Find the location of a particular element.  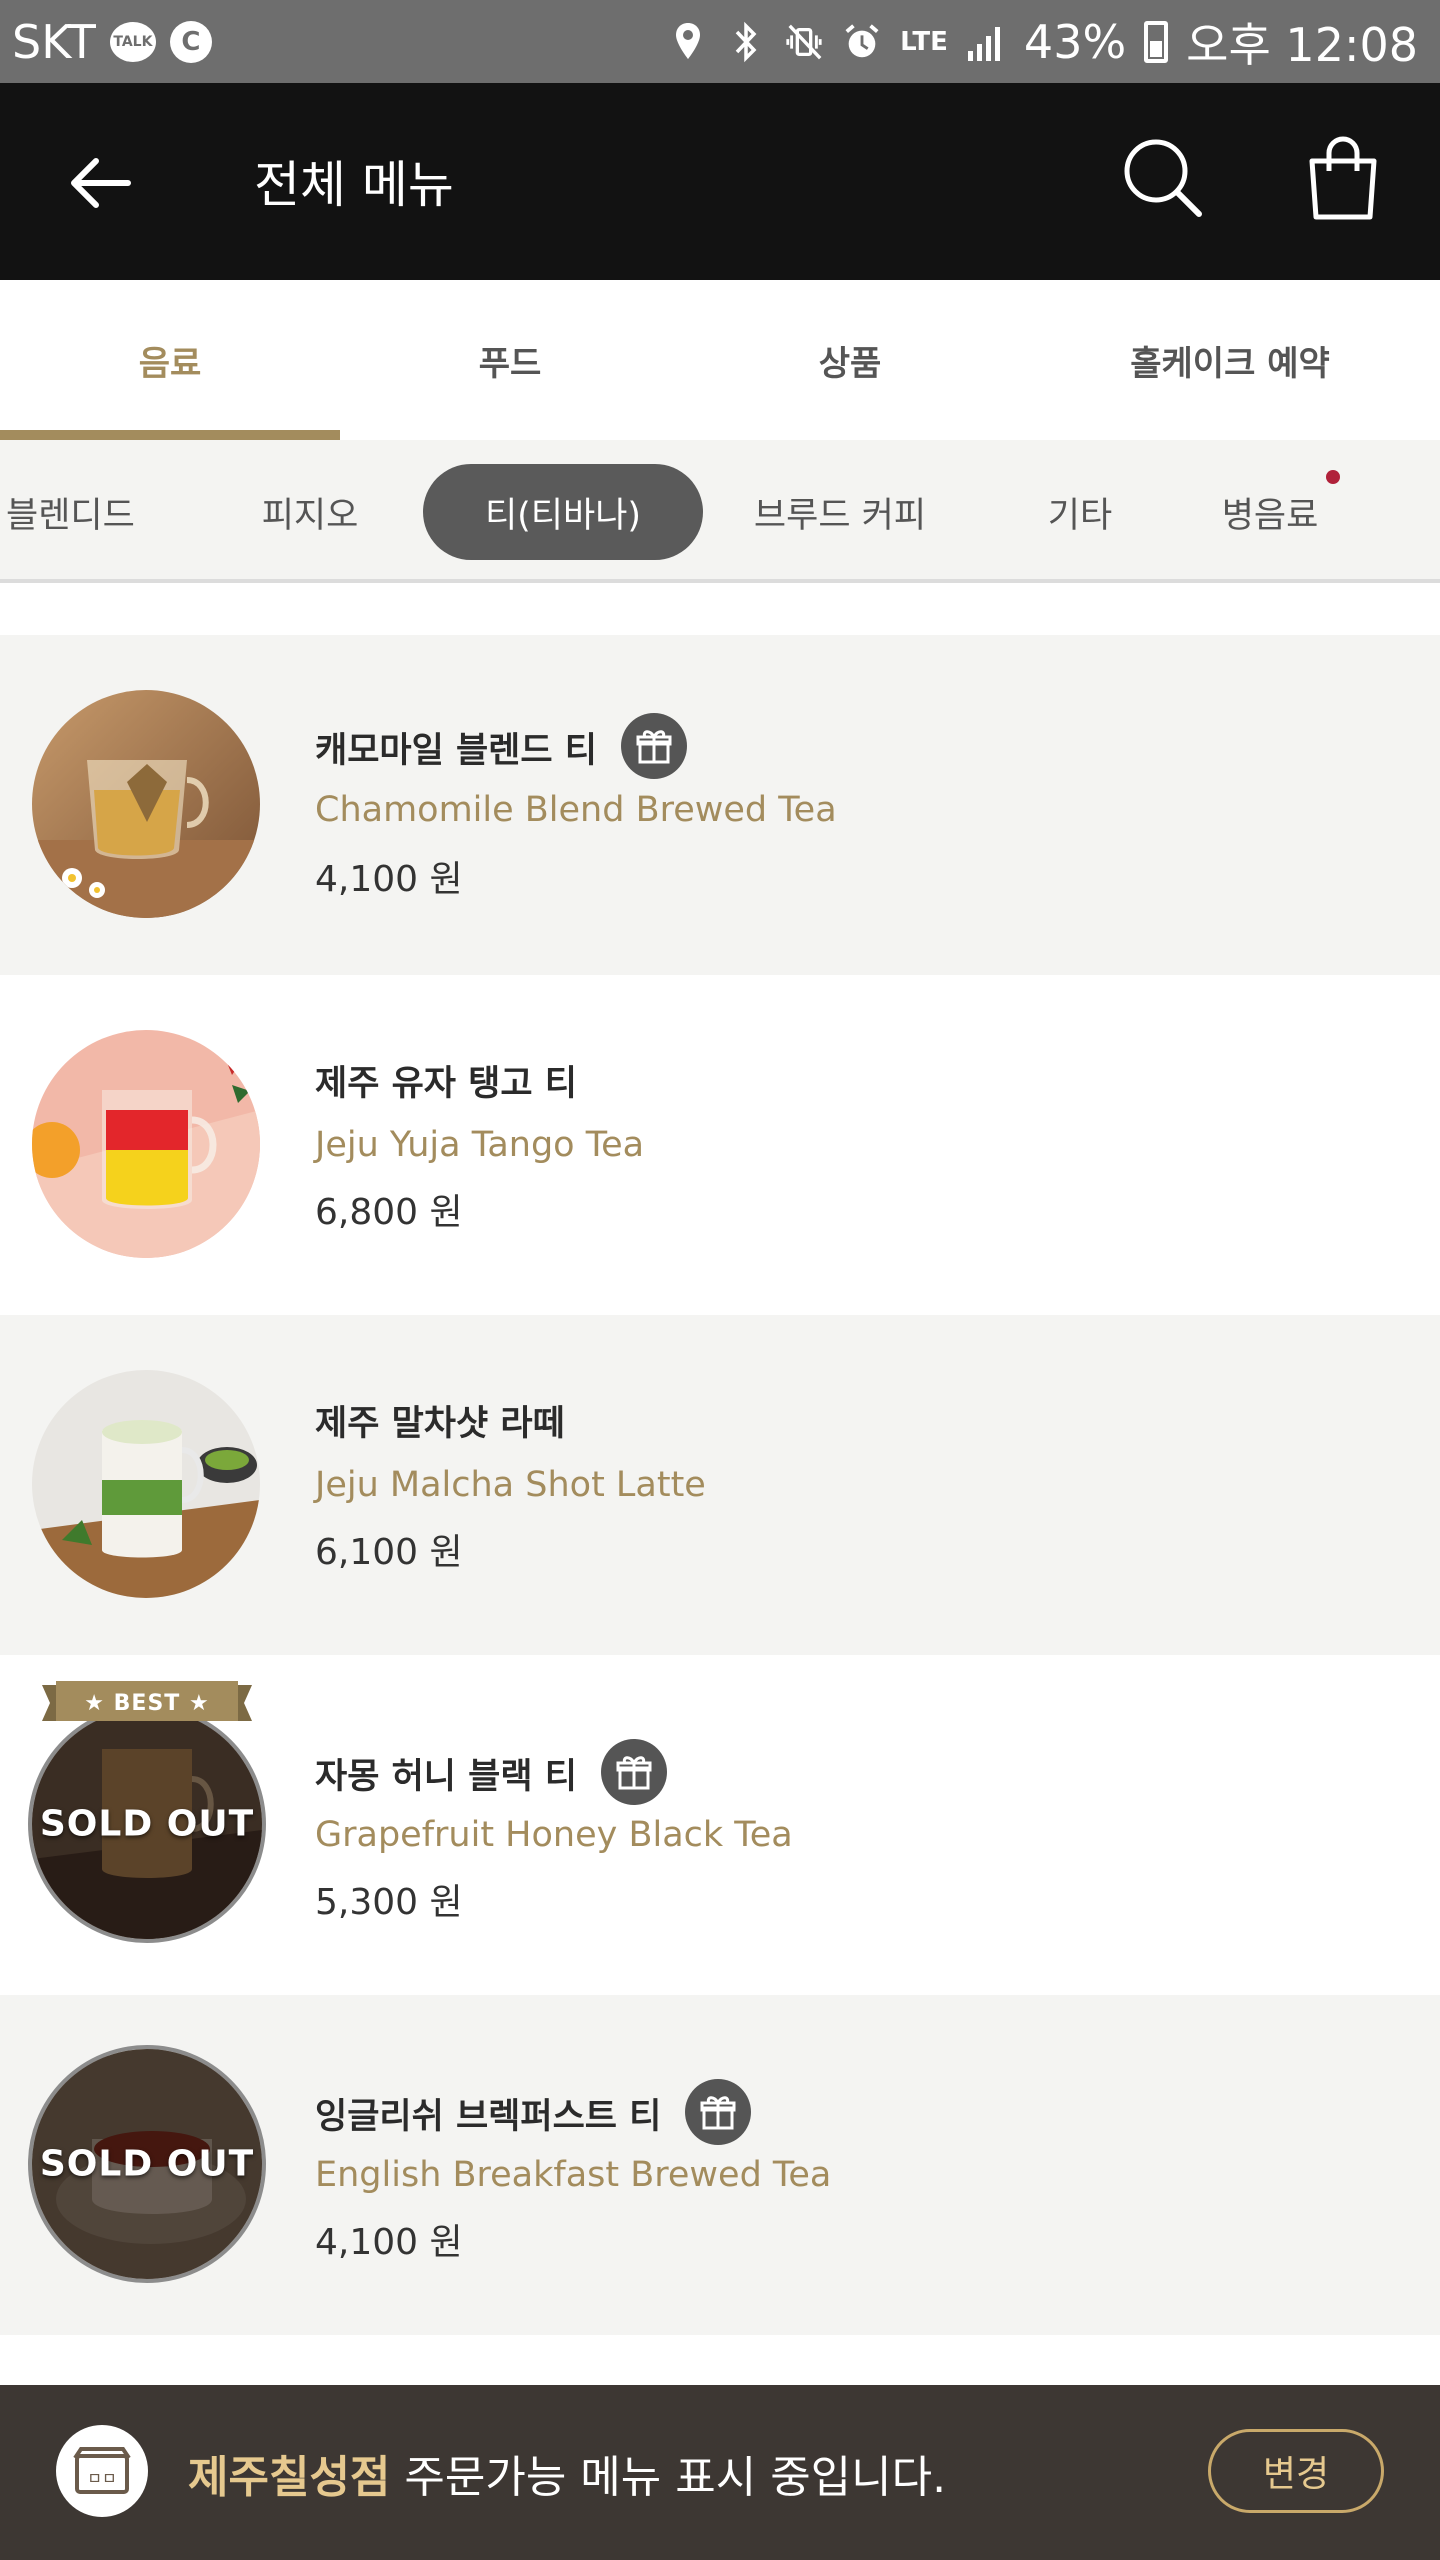

best-label: ★ BEST ★ is located at coordinates (147, 1703).